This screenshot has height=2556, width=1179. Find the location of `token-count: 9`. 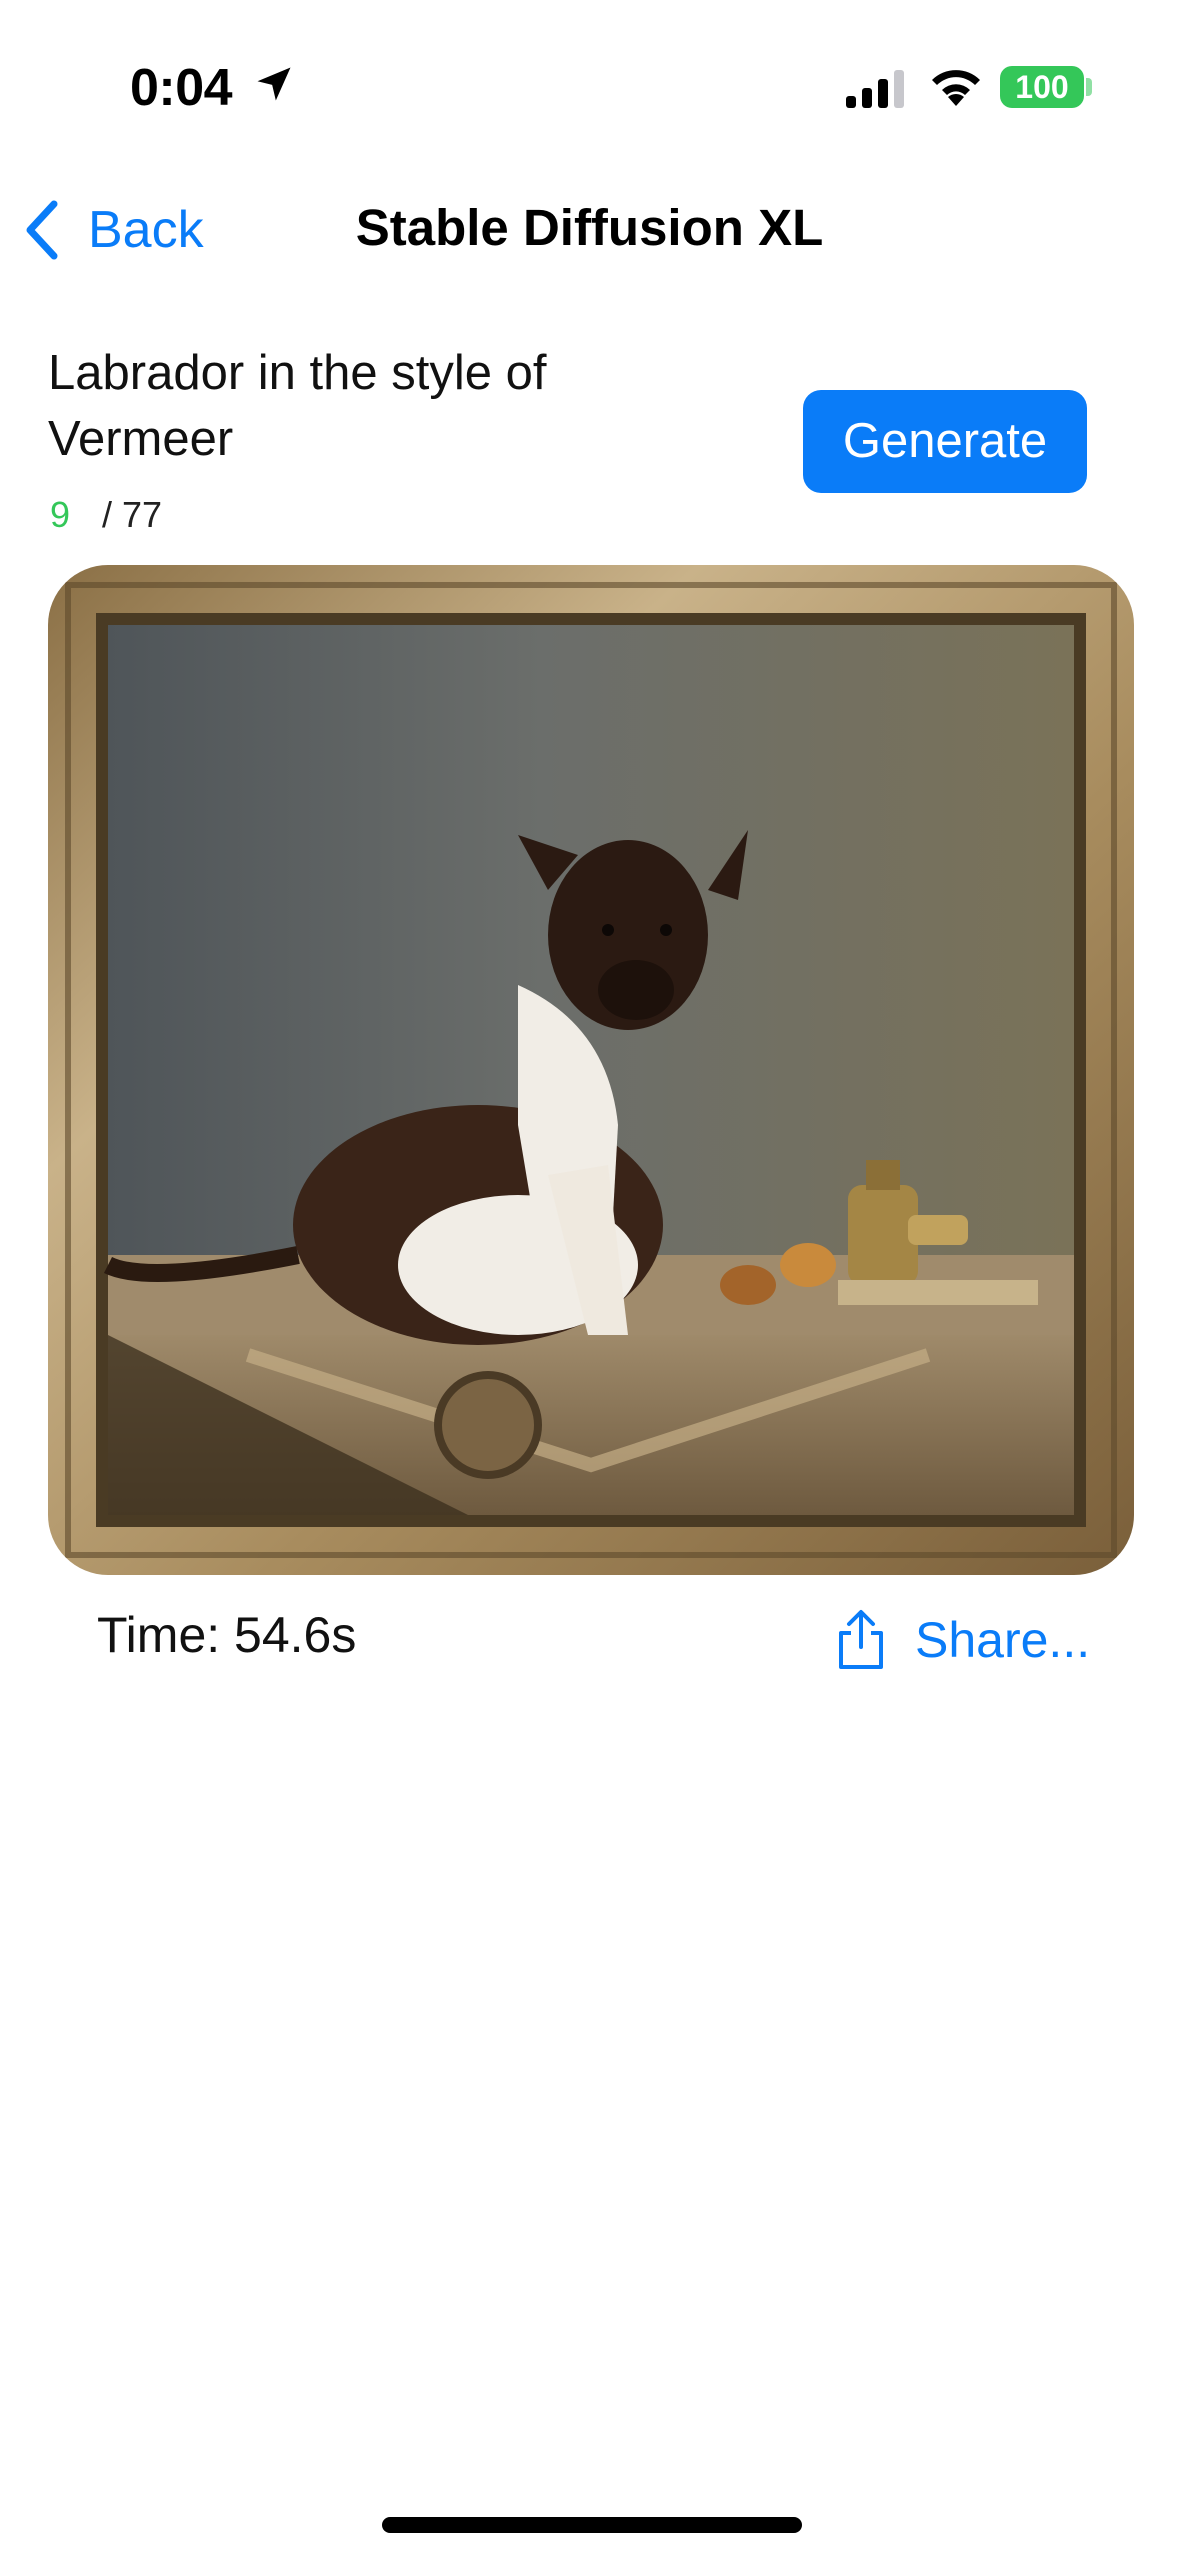

token-count: 9 is located at coordinates (60, 514).